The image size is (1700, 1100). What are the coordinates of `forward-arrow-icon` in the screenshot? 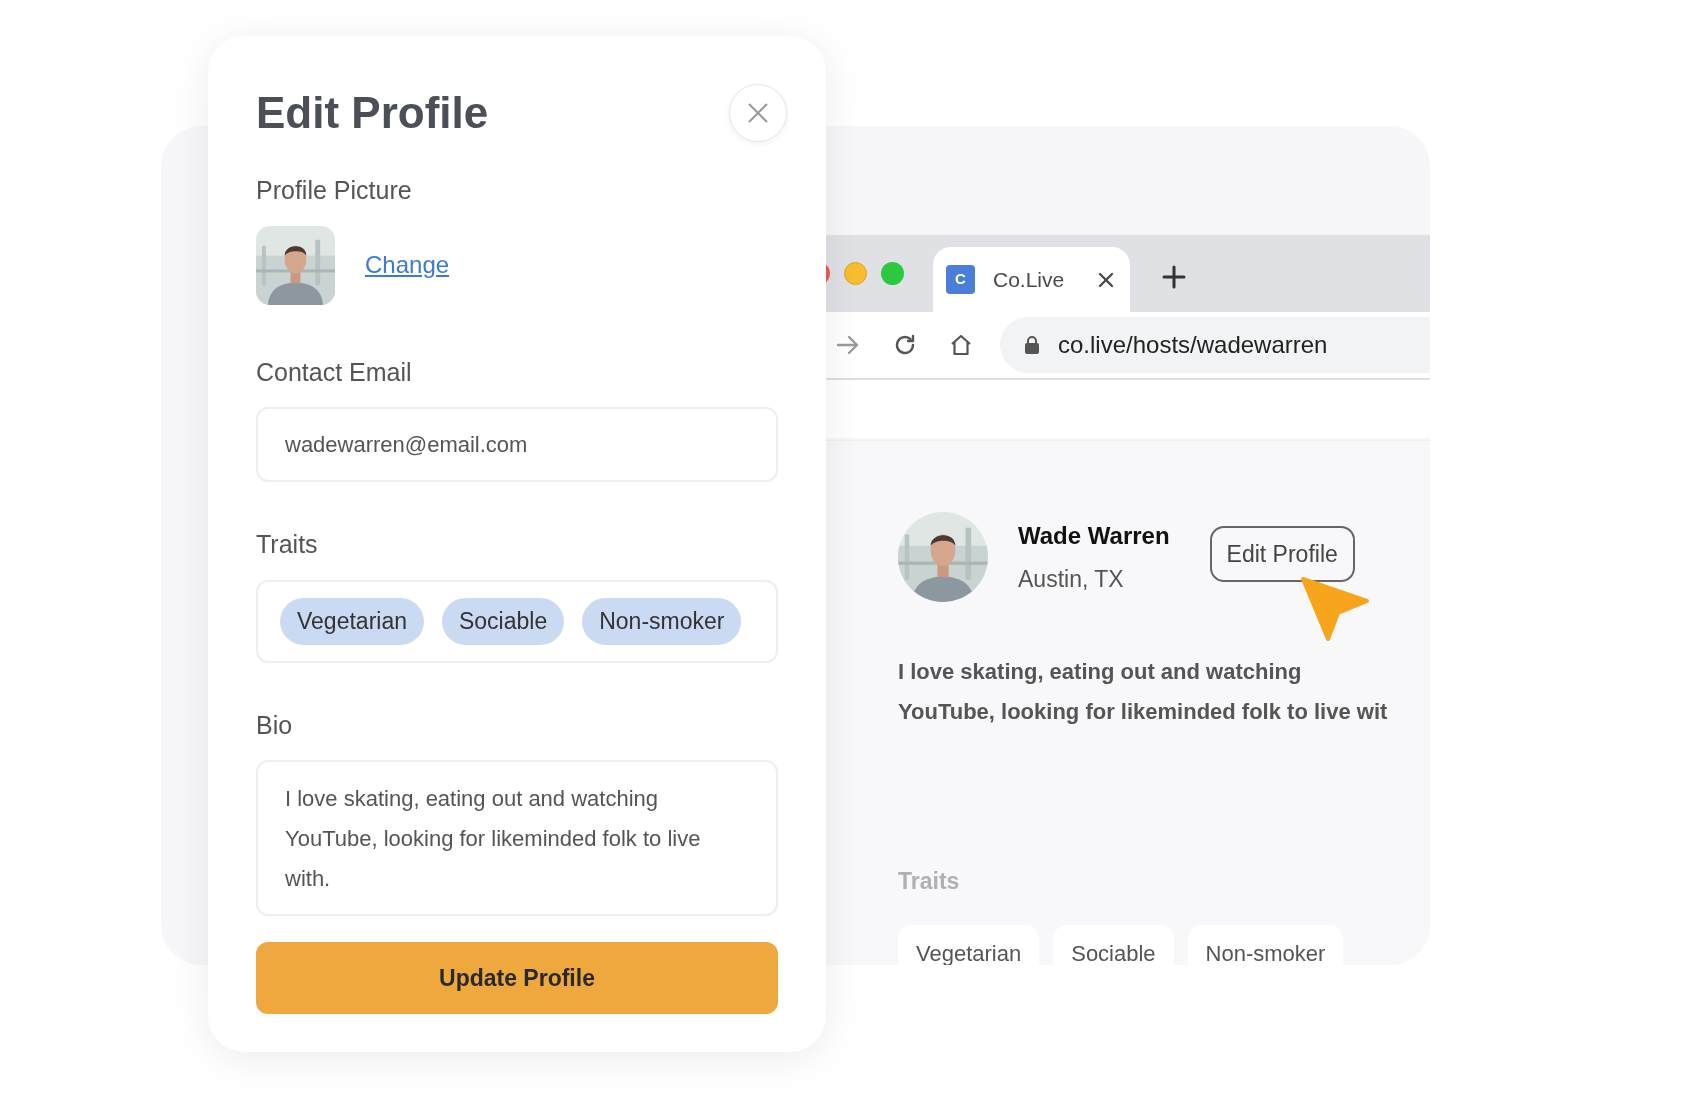 It's located at (848, 345).